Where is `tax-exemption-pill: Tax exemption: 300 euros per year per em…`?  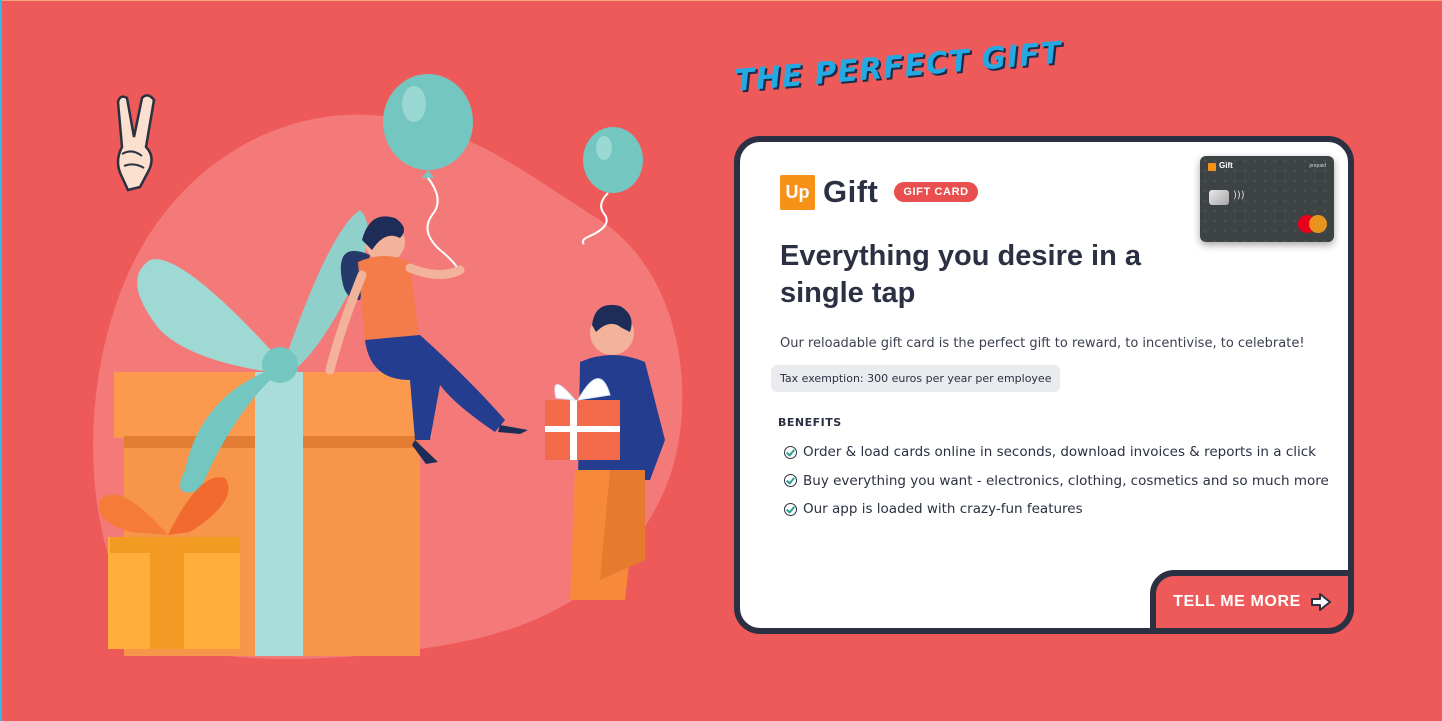
tax-exemption-pill: Tax exemption: 300 euros per year per em… is located at coordinates (916, 378).